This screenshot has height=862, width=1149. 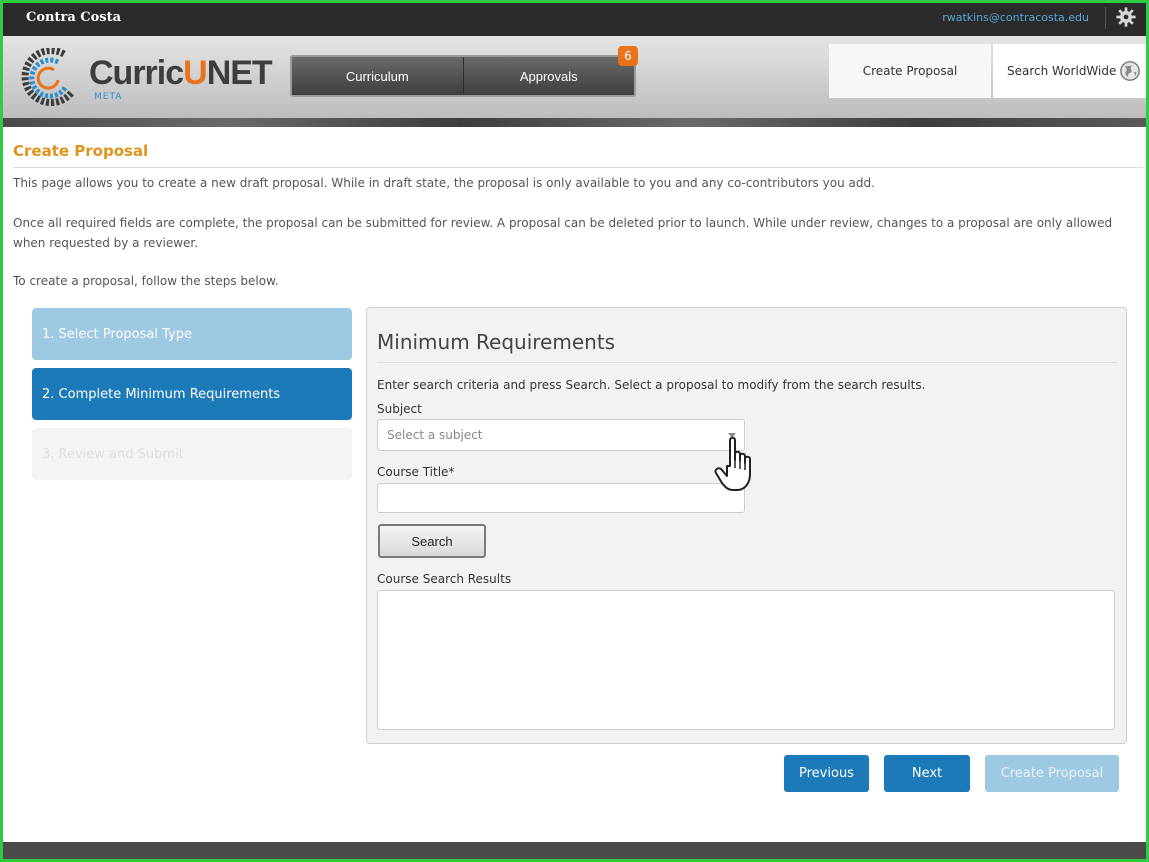 What do you see at coordinates (561, 435) in the screenshot?
I see `subject-select: Select a subject` at bounding box center [561, 435].